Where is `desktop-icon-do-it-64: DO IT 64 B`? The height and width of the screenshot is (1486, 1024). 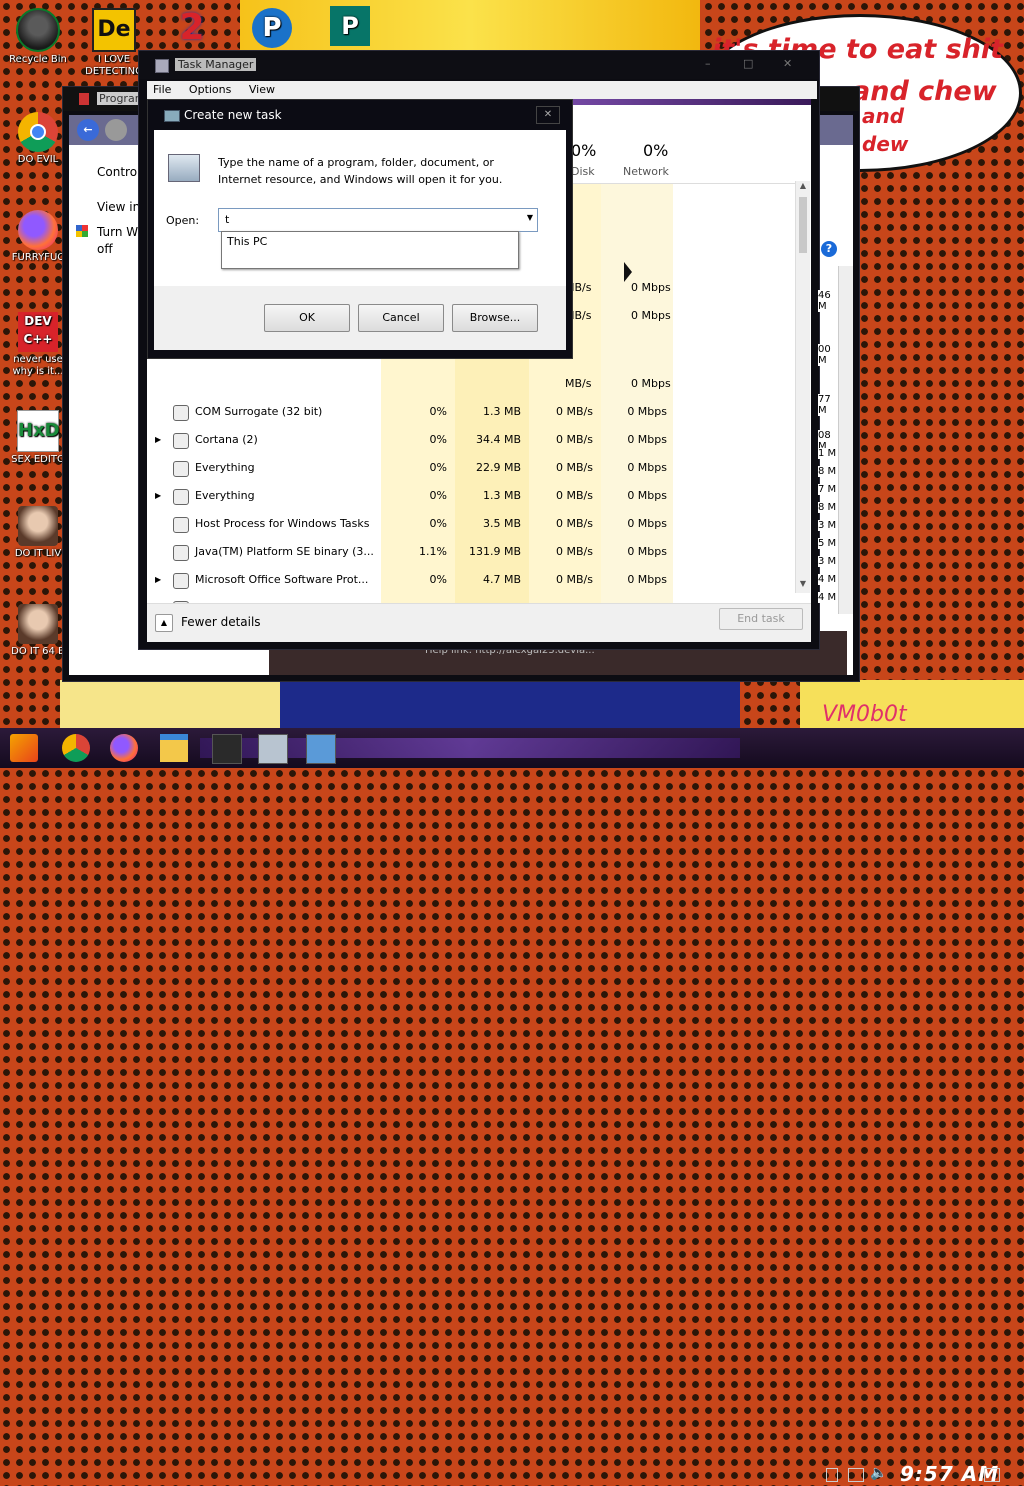
desktop-icon-do-it-64: DO IT 64 B is located at coordinates (38, 631).